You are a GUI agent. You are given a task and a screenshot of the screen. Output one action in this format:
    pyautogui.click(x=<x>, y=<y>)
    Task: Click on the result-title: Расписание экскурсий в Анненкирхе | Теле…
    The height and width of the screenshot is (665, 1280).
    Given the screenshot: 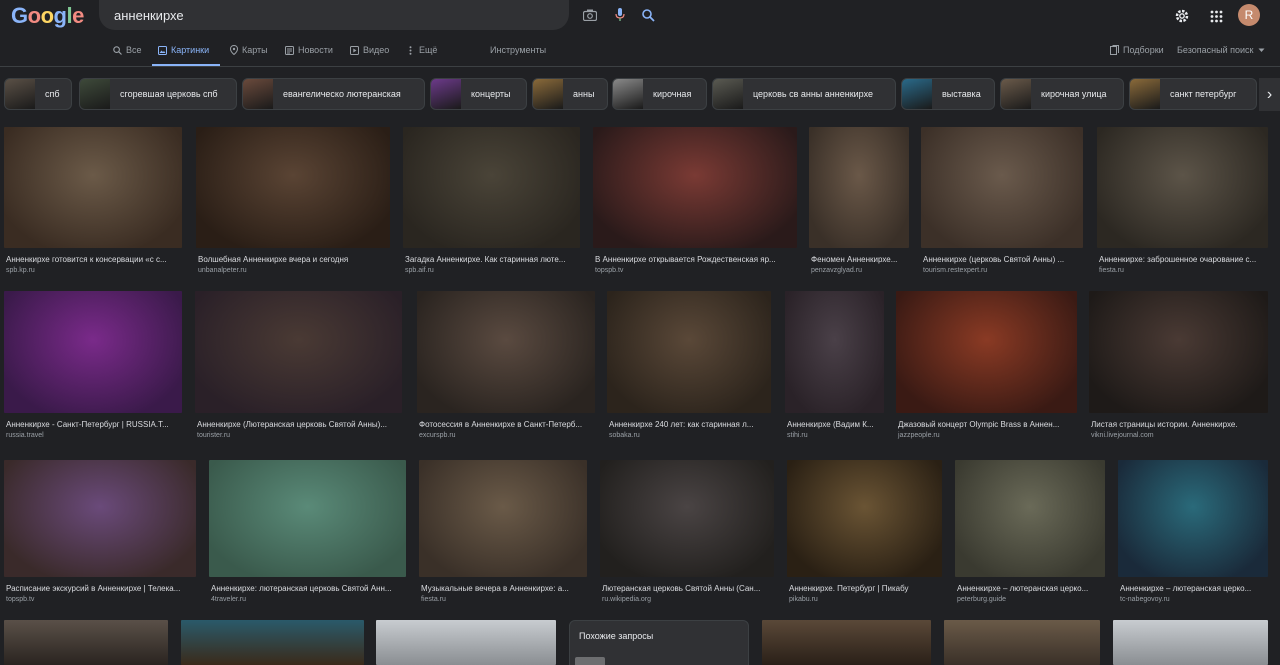 What is the action you would take?
    pyautogui.click(x=100, y=588)
    